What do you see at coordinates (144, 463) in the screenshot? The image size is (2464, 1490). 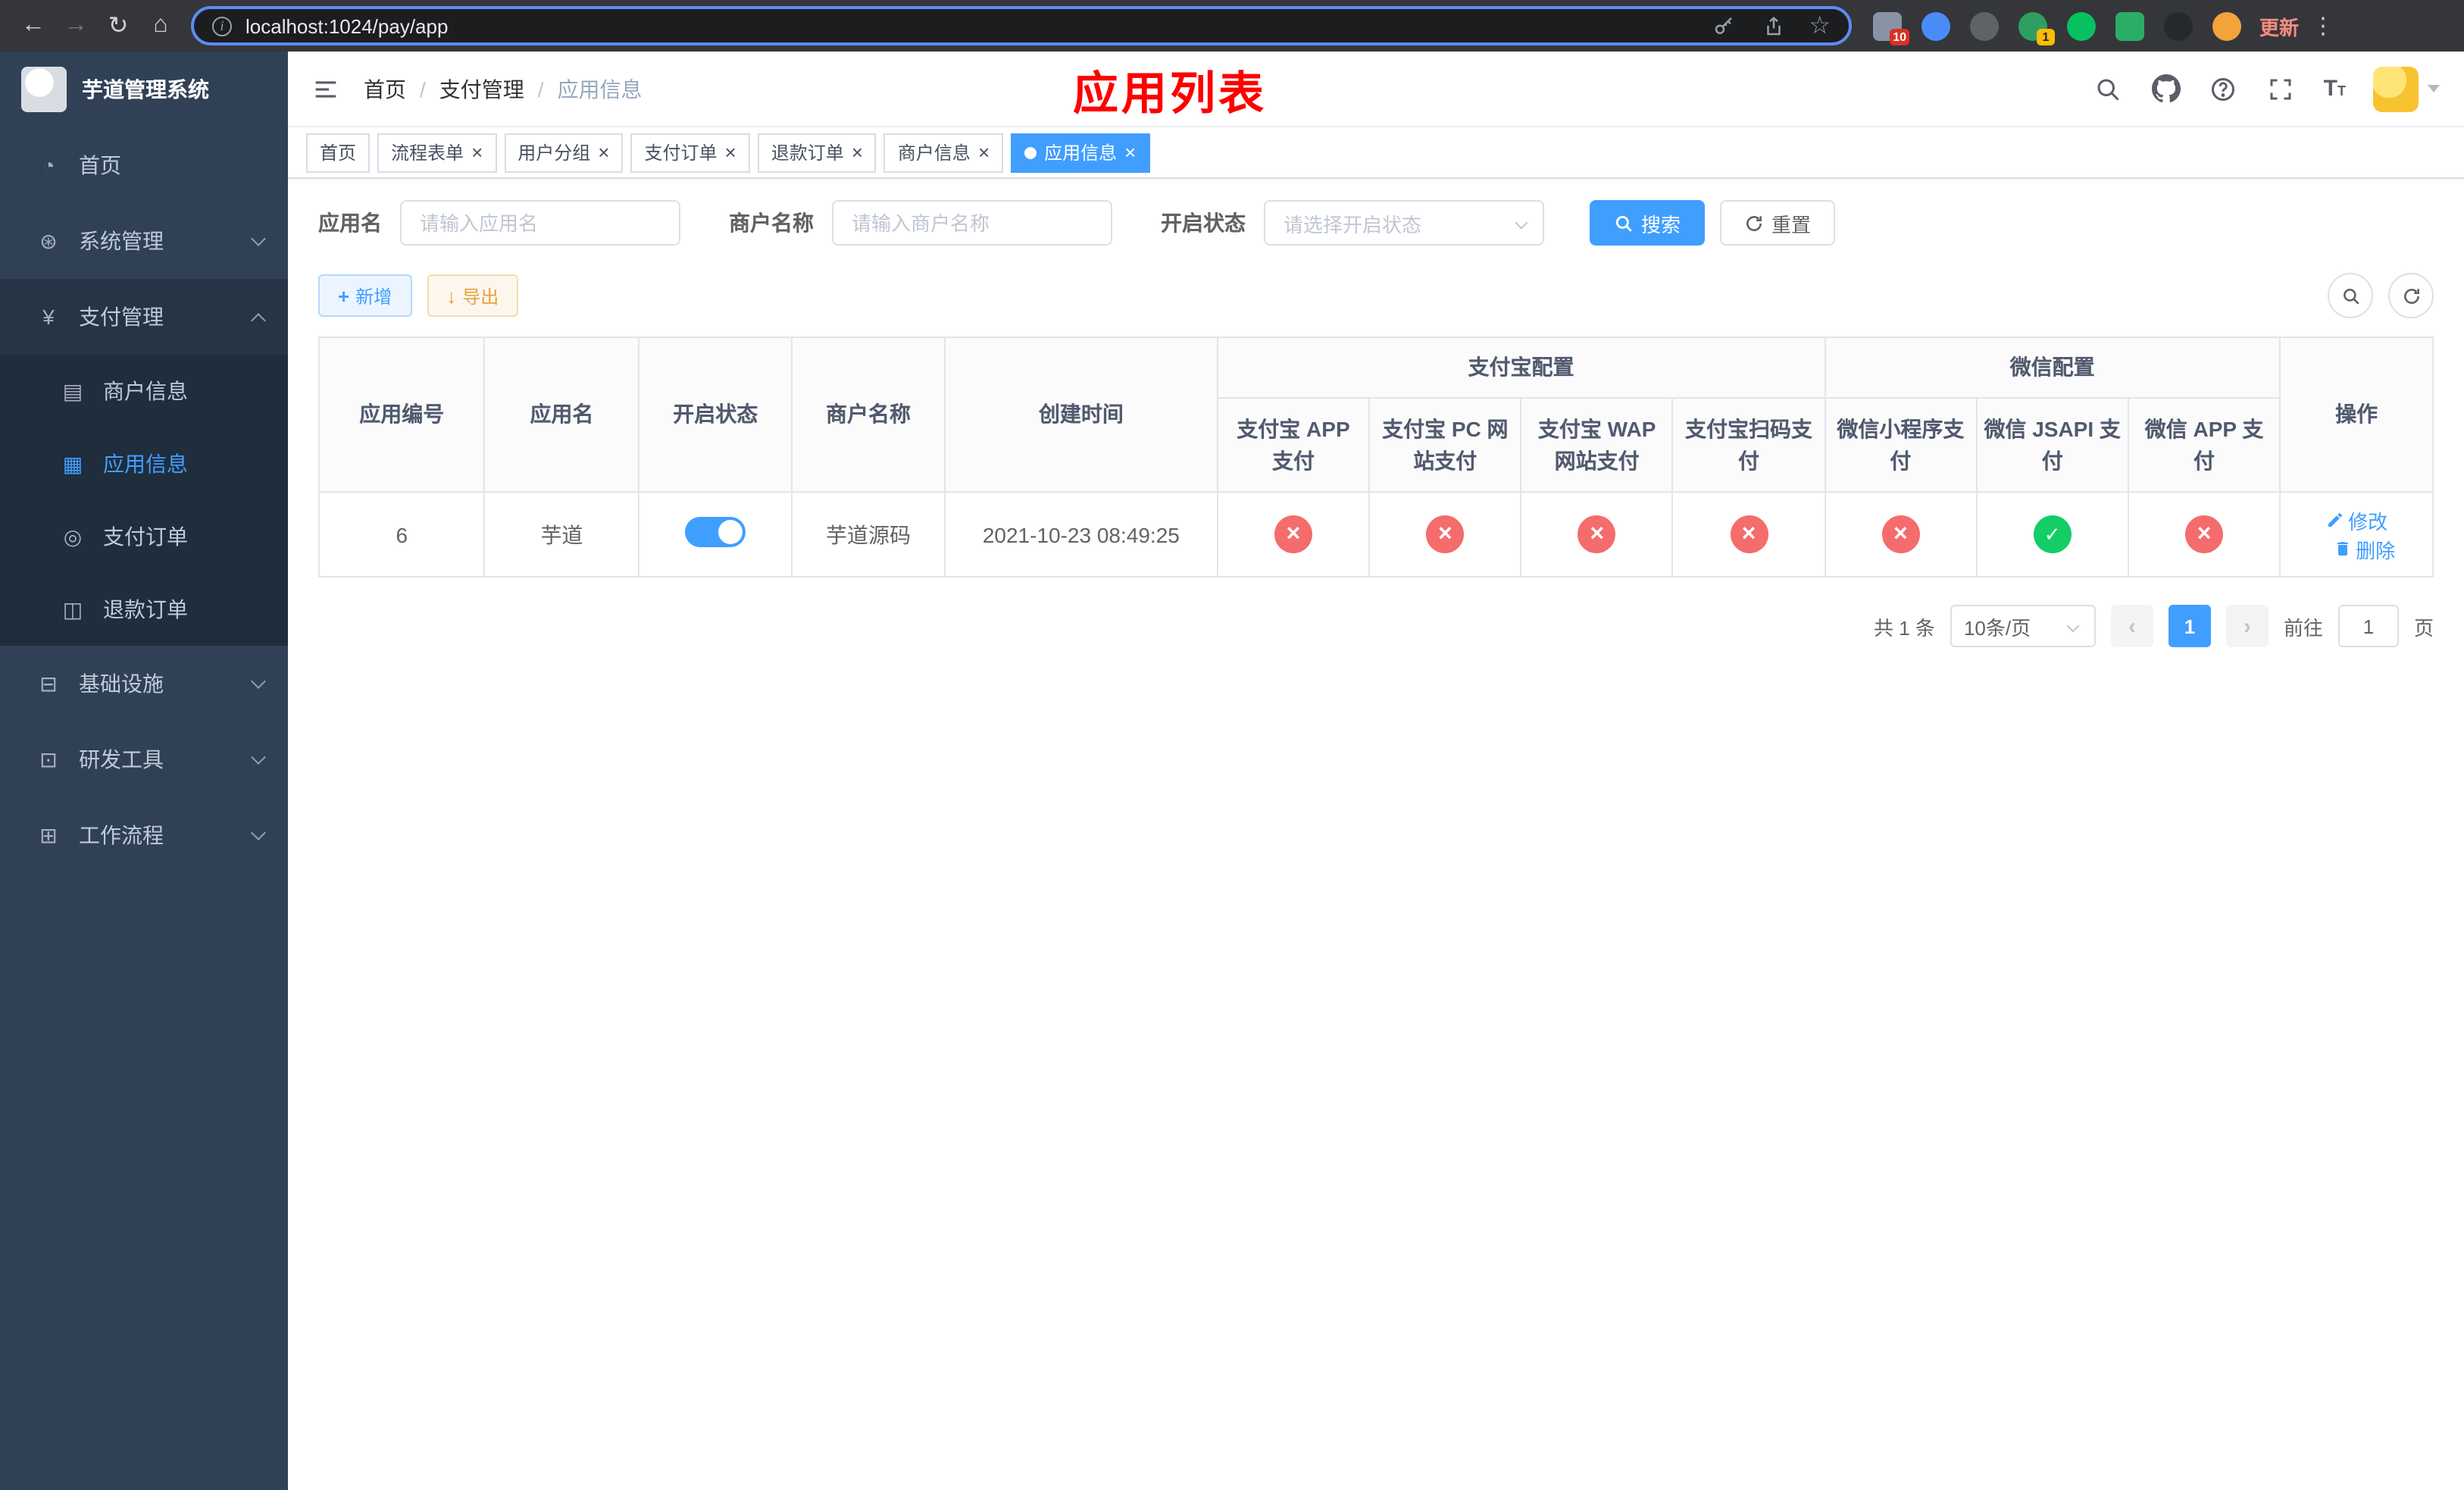 I see `sidebar-subitem-app-info: ▦ 应用信息` at bounding box center [144, 463].